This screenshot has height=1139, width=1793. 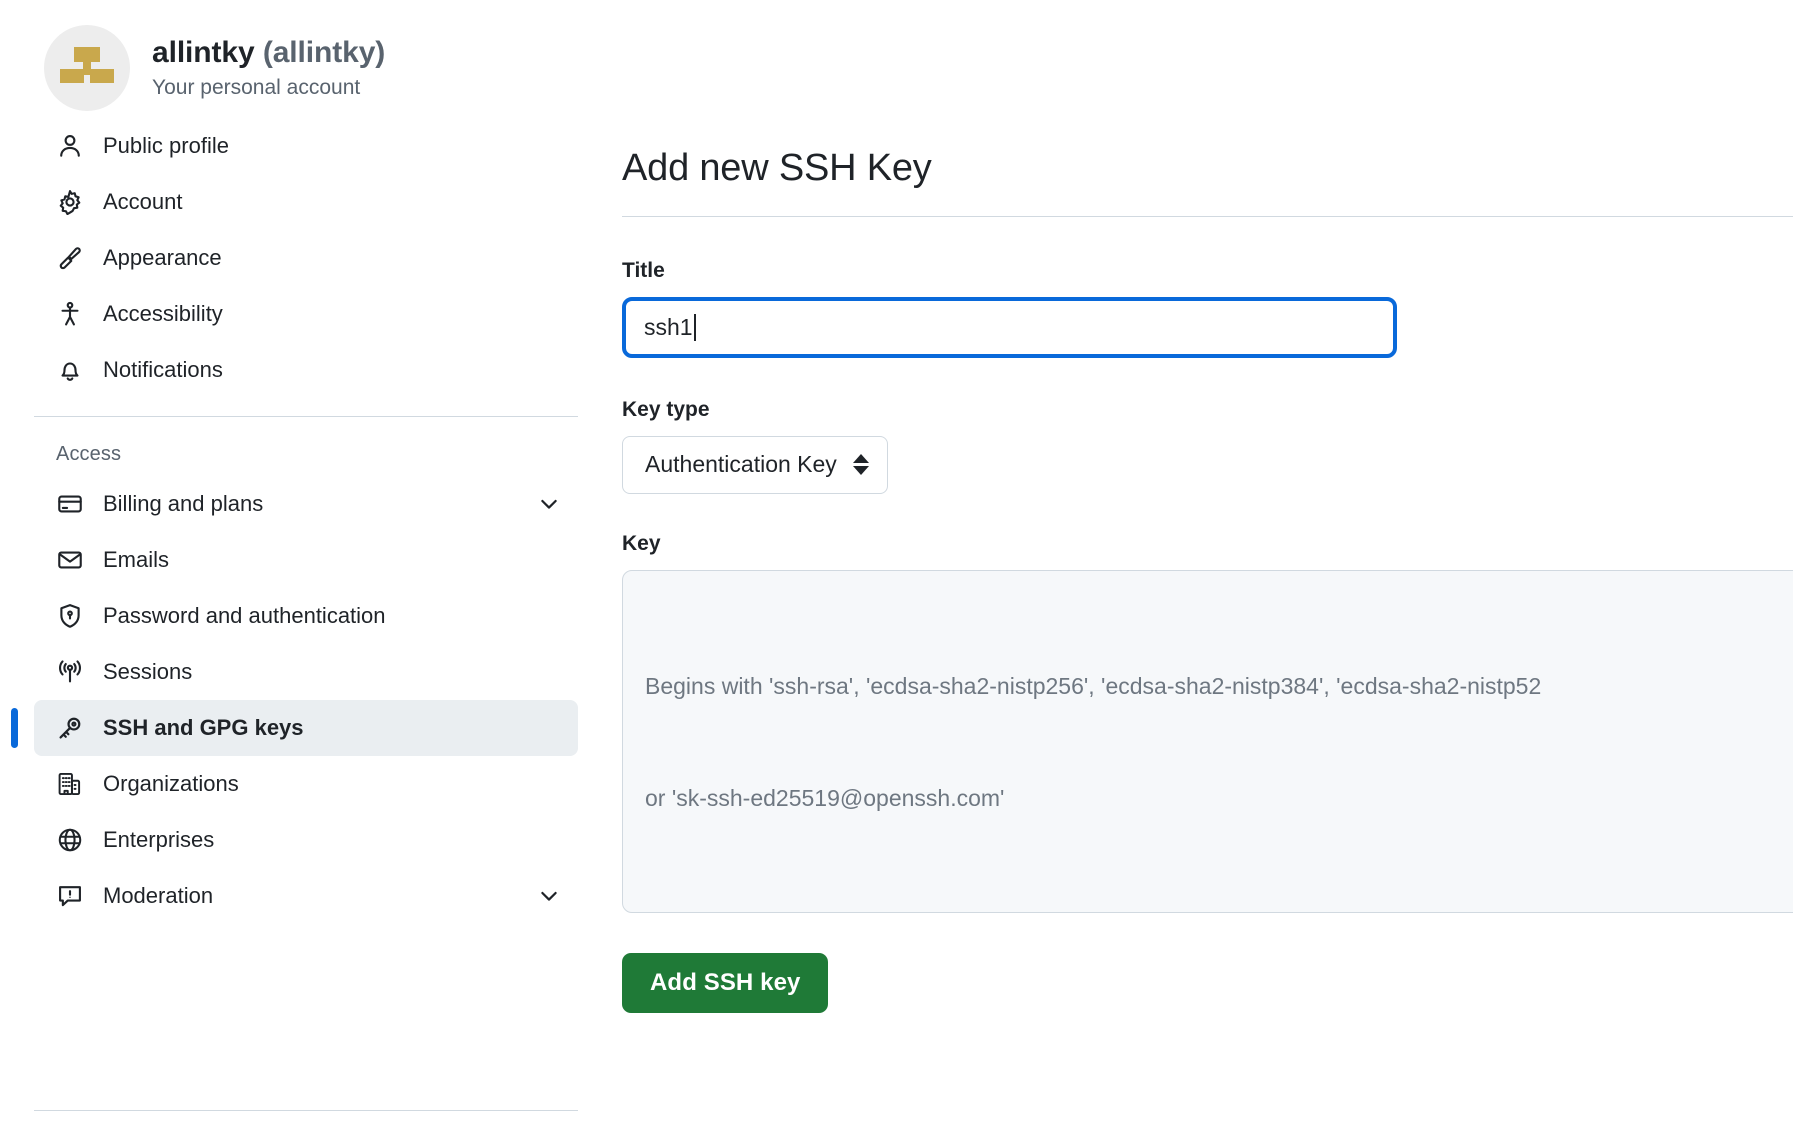 I want to click on credit-card-icon, so click(x=70, y=504).